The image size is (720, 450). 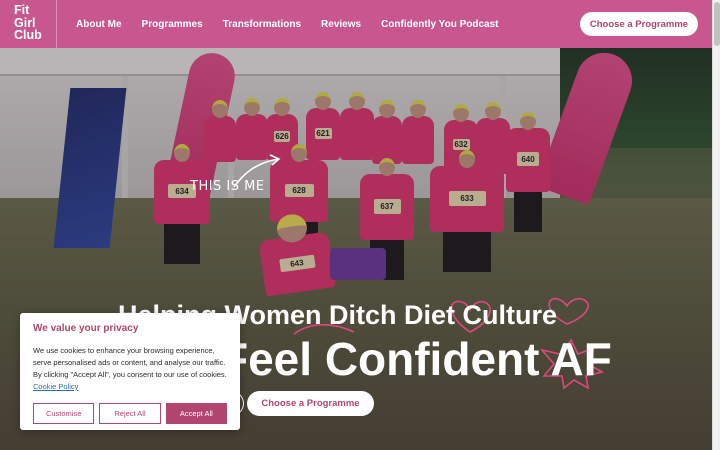 What do you see at coordinates (99, 24) in the screenshot?
I see `nav-about-me: About Me` at bounding box center [99, 24].